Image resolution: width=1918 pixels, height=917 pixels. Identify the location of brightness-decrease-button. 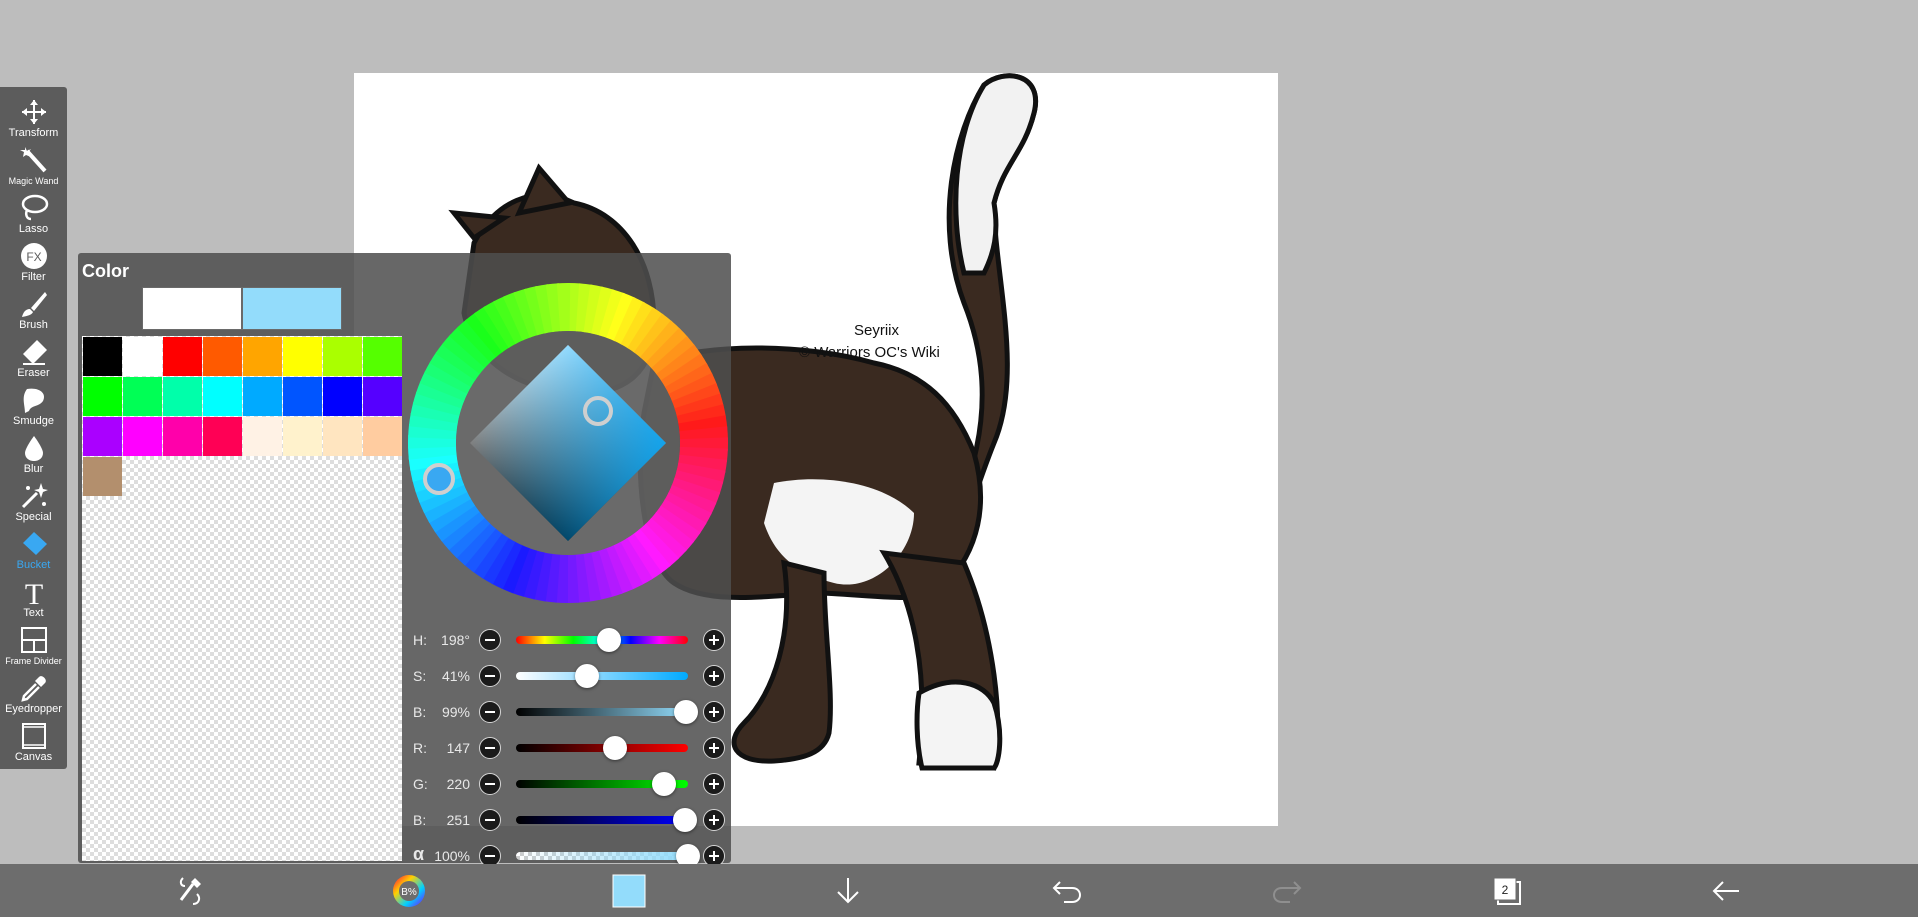
(490, 712).